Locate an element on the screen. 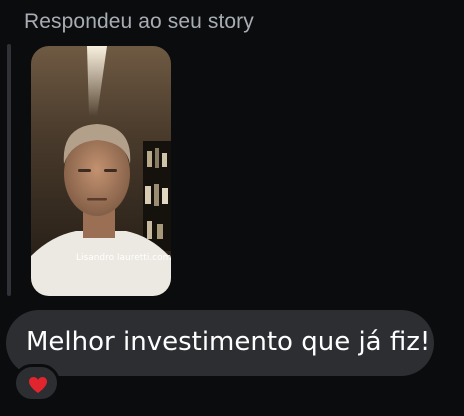 The height and width of the screenshot is (416, 464). heart-icon is located at coordinates (38, 385).